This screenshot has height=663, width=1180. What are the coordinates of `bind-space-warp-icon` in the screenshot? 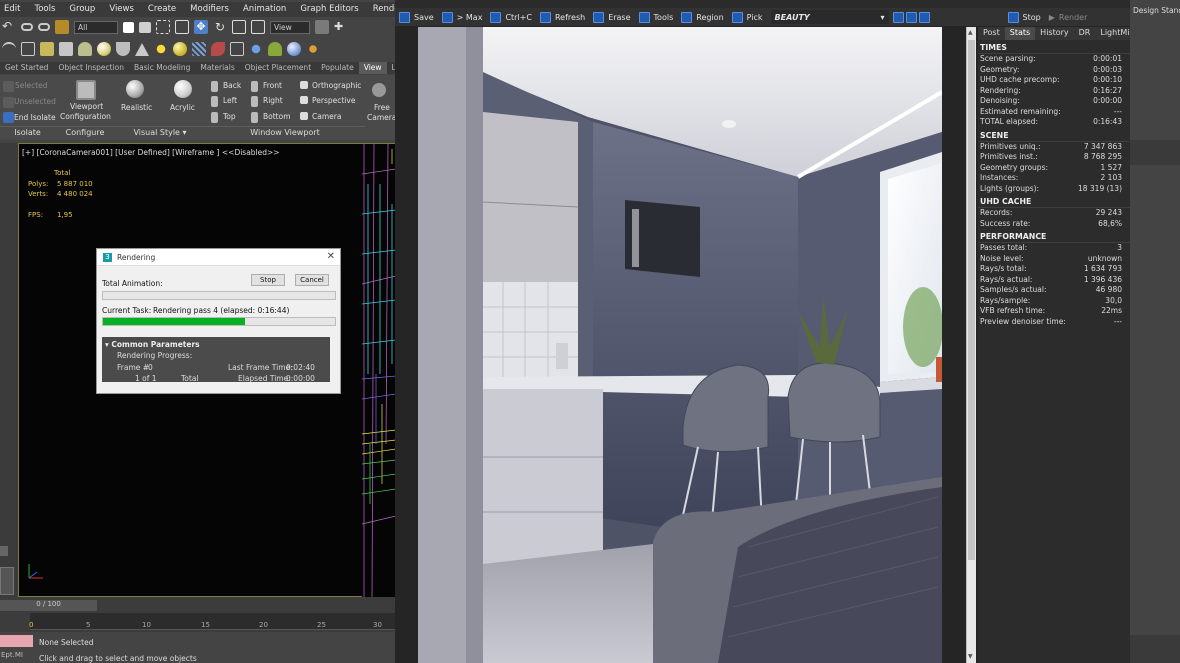 It's located at (62, 27).